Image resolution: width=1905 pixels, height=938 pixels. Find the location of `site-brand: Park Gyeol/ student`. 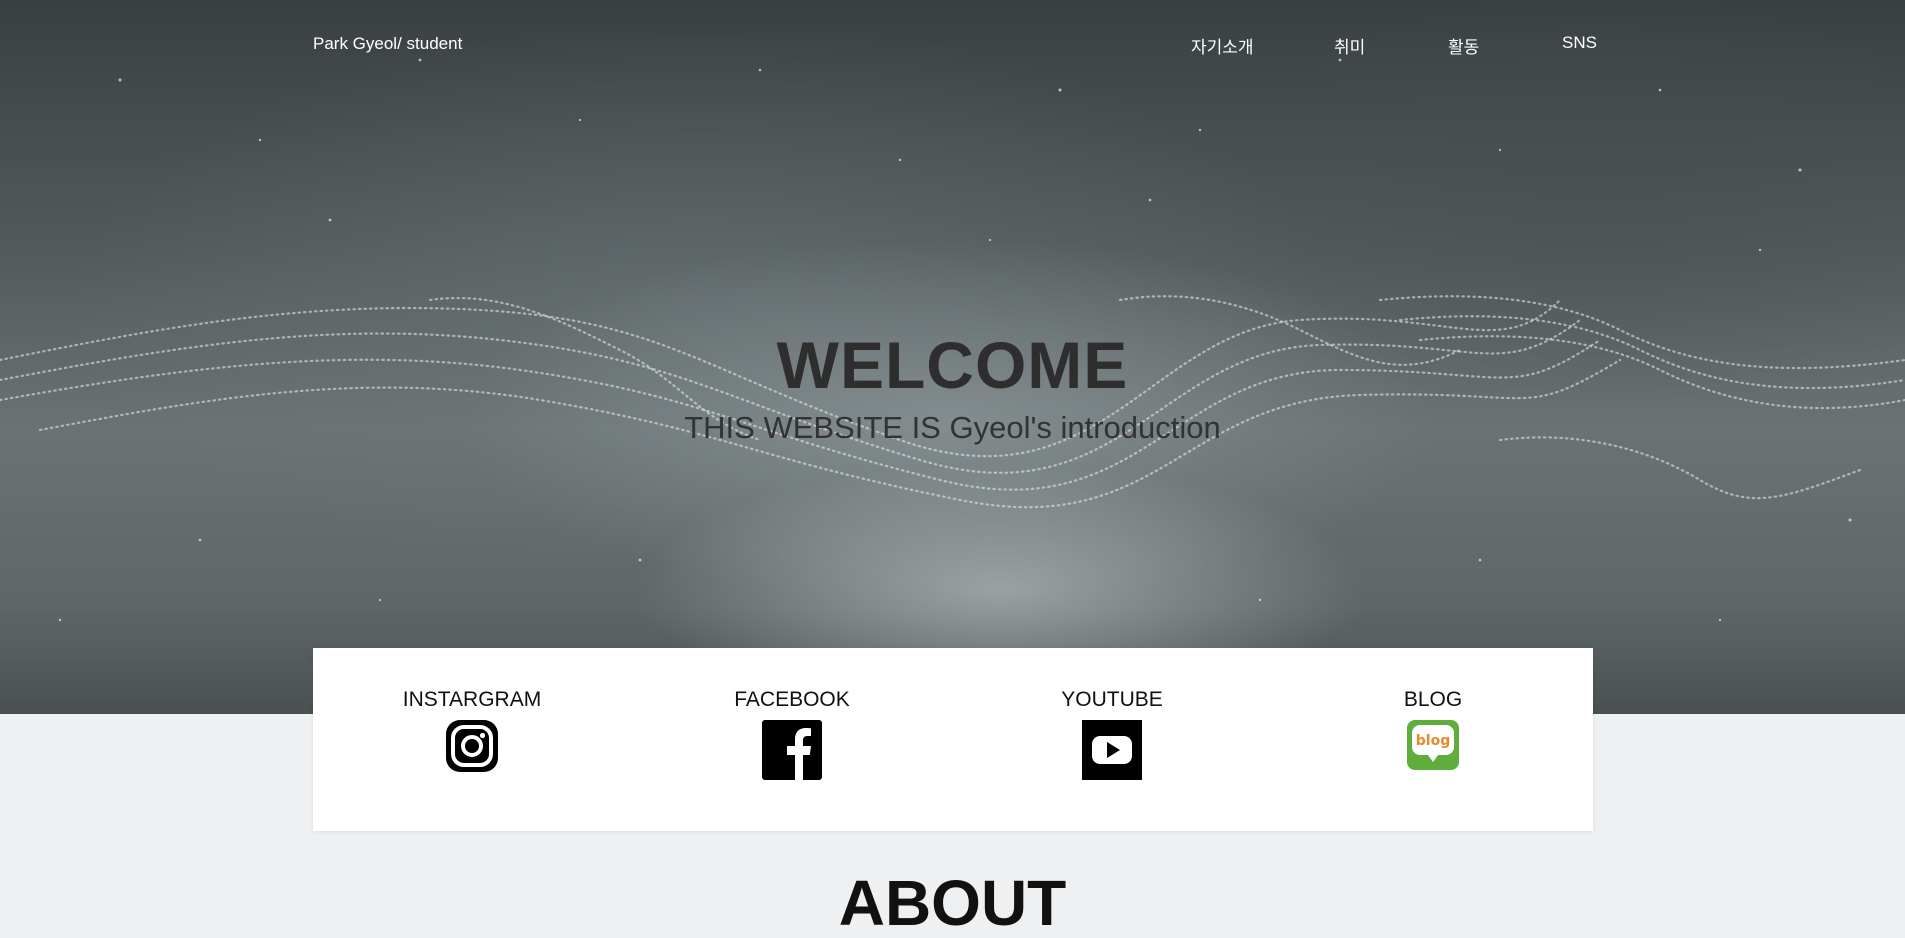

site-brand: Park Gyeol/ student is located at coordinates (387, 44).